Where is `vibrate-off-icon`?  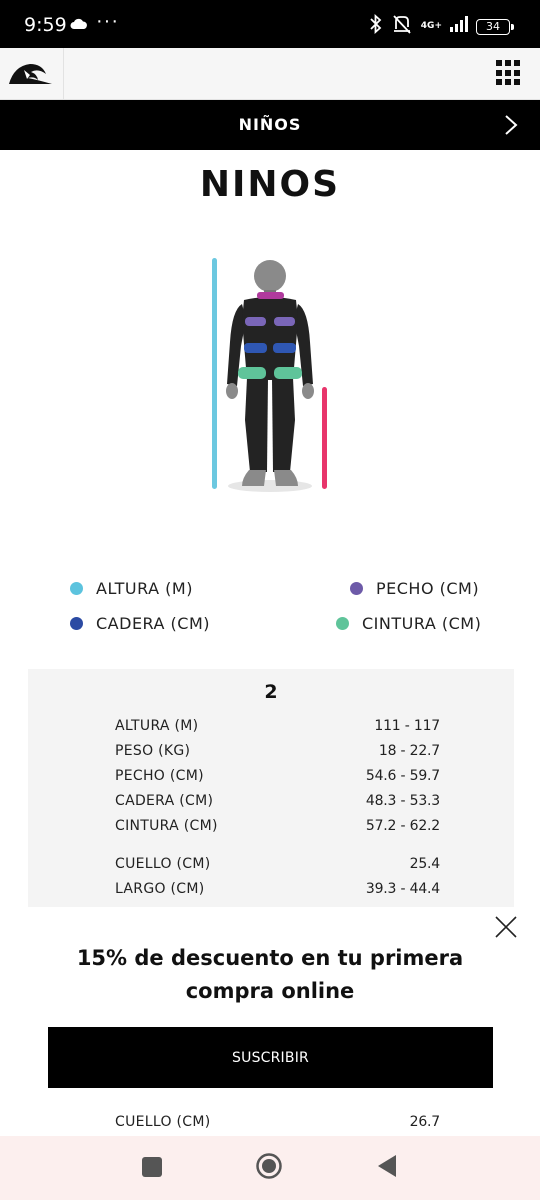 vibrate-off-icon is located at coordinates (402, 26).